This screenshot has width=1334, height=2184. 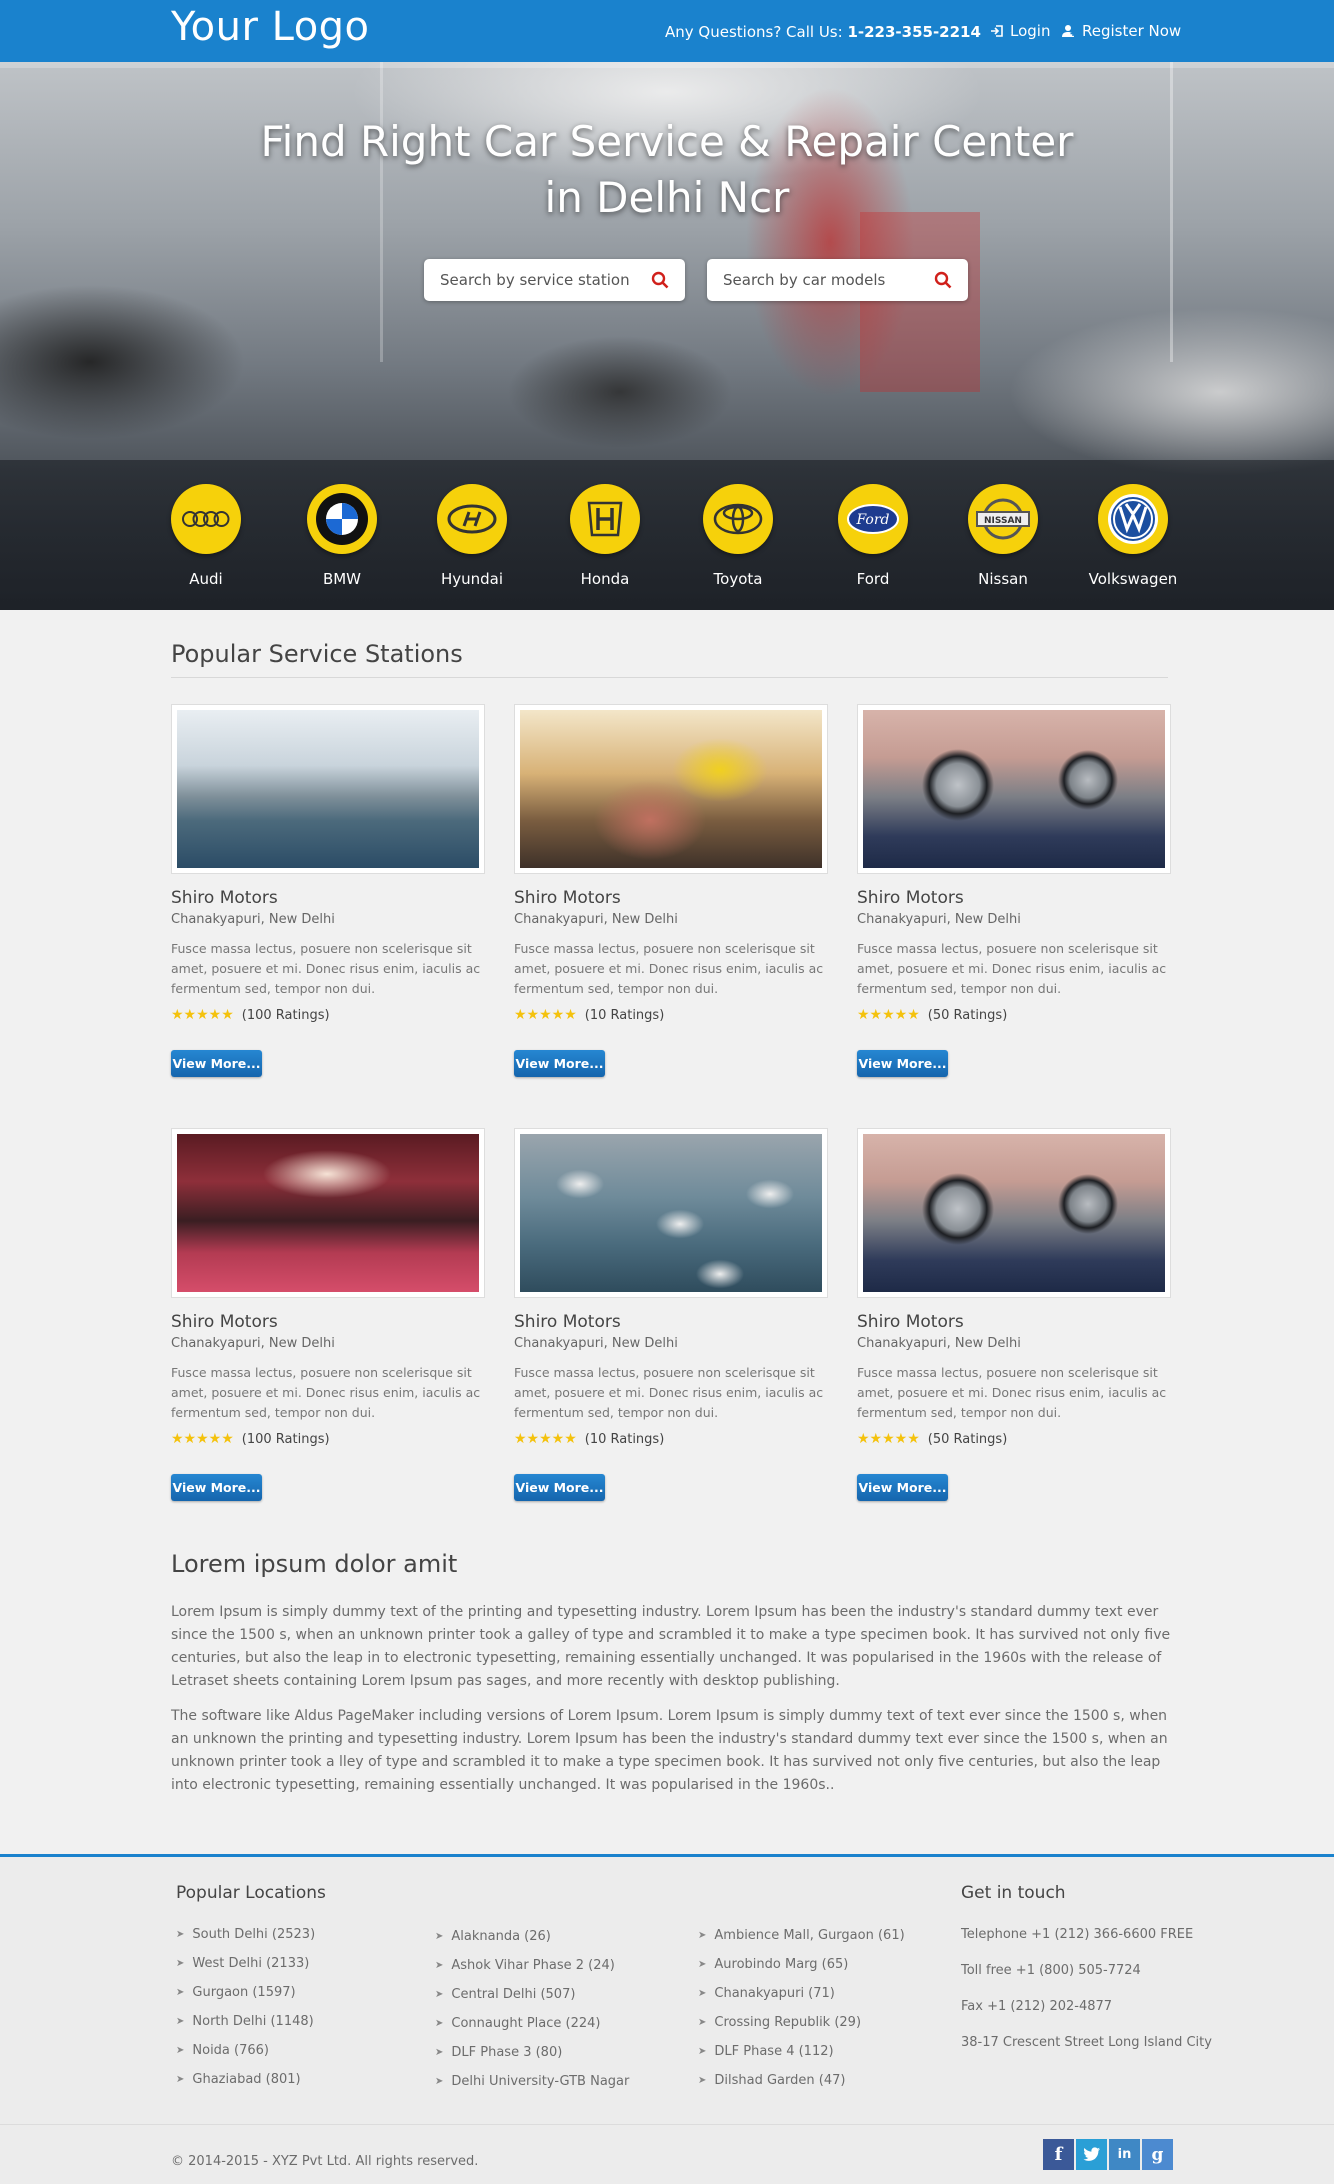 What do you see at coordinates (801, 2022) in the screenshot?
I see `location-link: ➤ Crossing Republik (29)` at bounding box center [801, 2022].